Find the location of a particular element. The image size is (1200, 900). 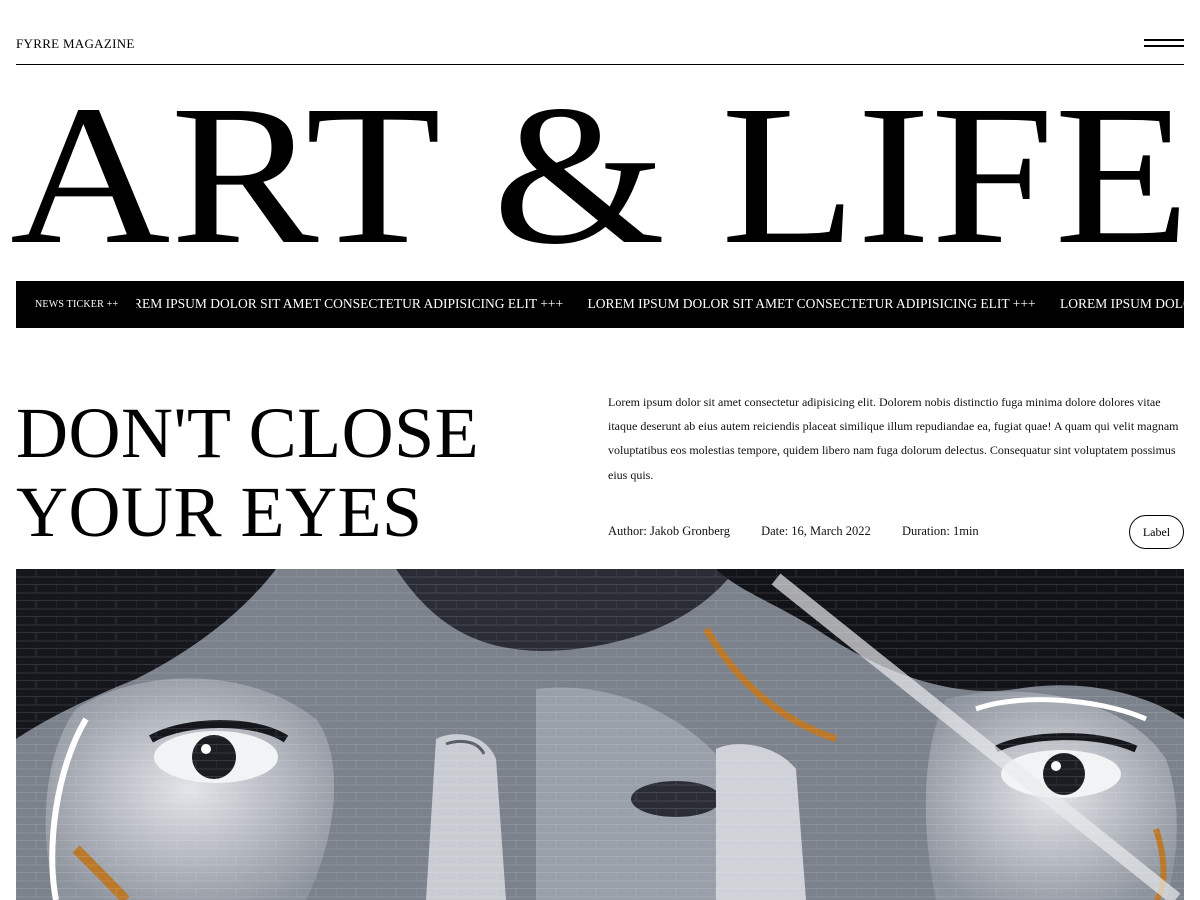

hamburger-menu-icon is located at coordinates (1164, 45).